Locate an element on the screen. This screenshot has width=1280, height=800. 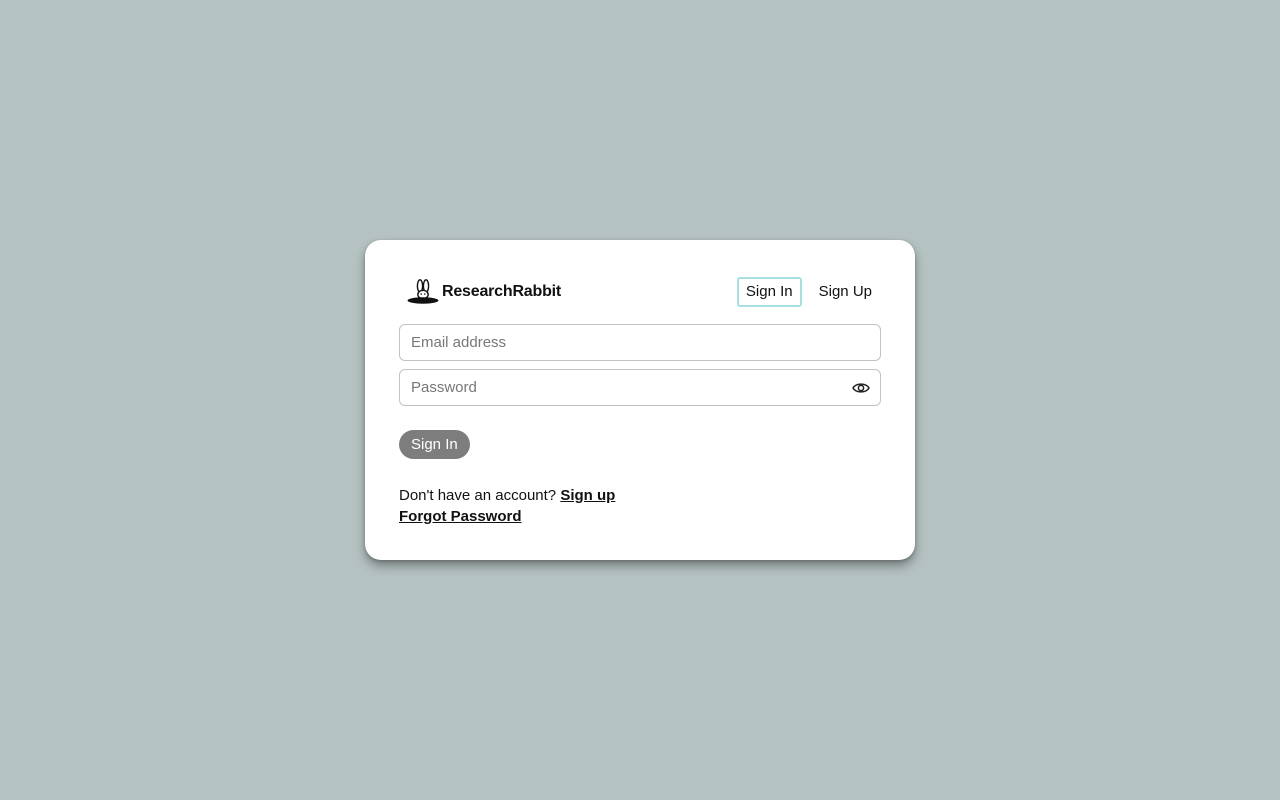
brand: ResearchRabbit is located at coordinates (480, 292).